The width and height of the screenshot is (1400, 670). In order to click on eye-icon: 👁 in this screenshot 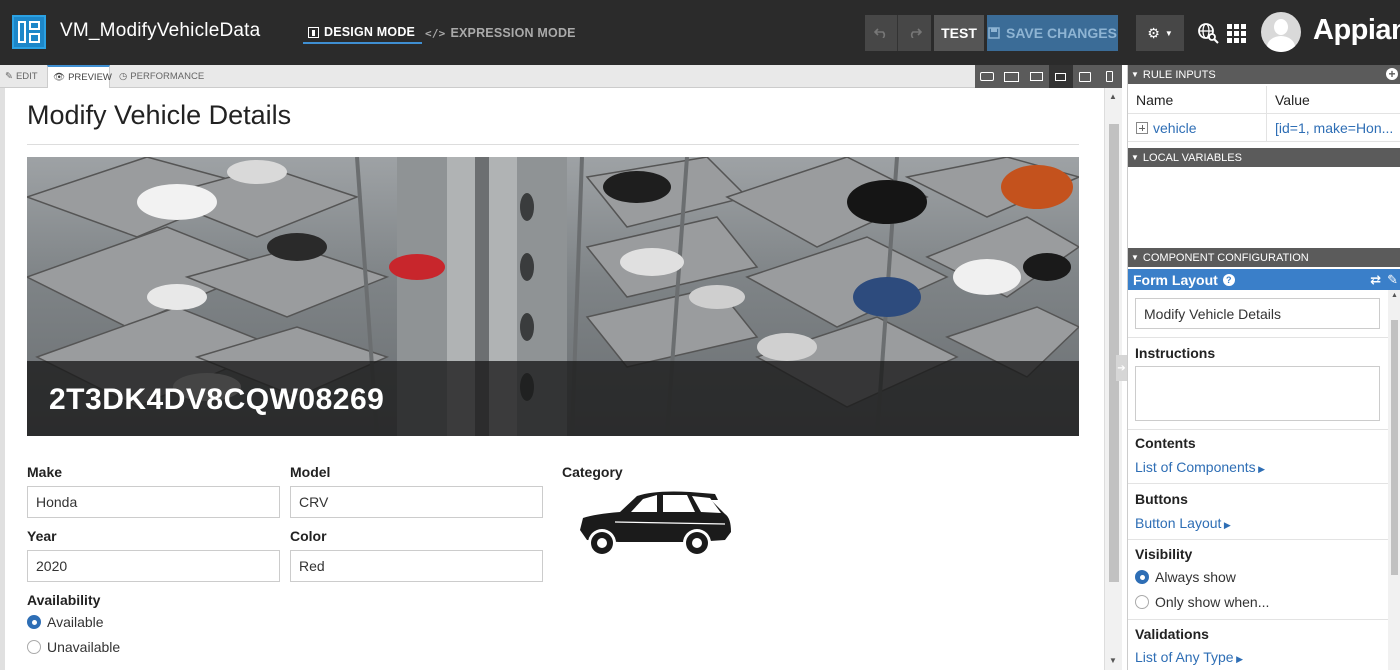, I will do `click(59, 77)`.